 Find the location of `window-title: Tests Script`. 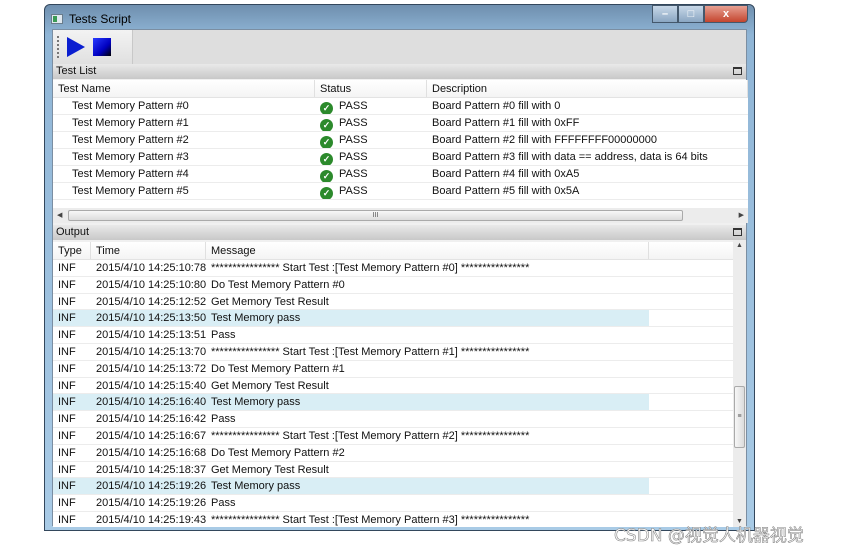

window-title: Tests Script is located at coordinates (100, 19).